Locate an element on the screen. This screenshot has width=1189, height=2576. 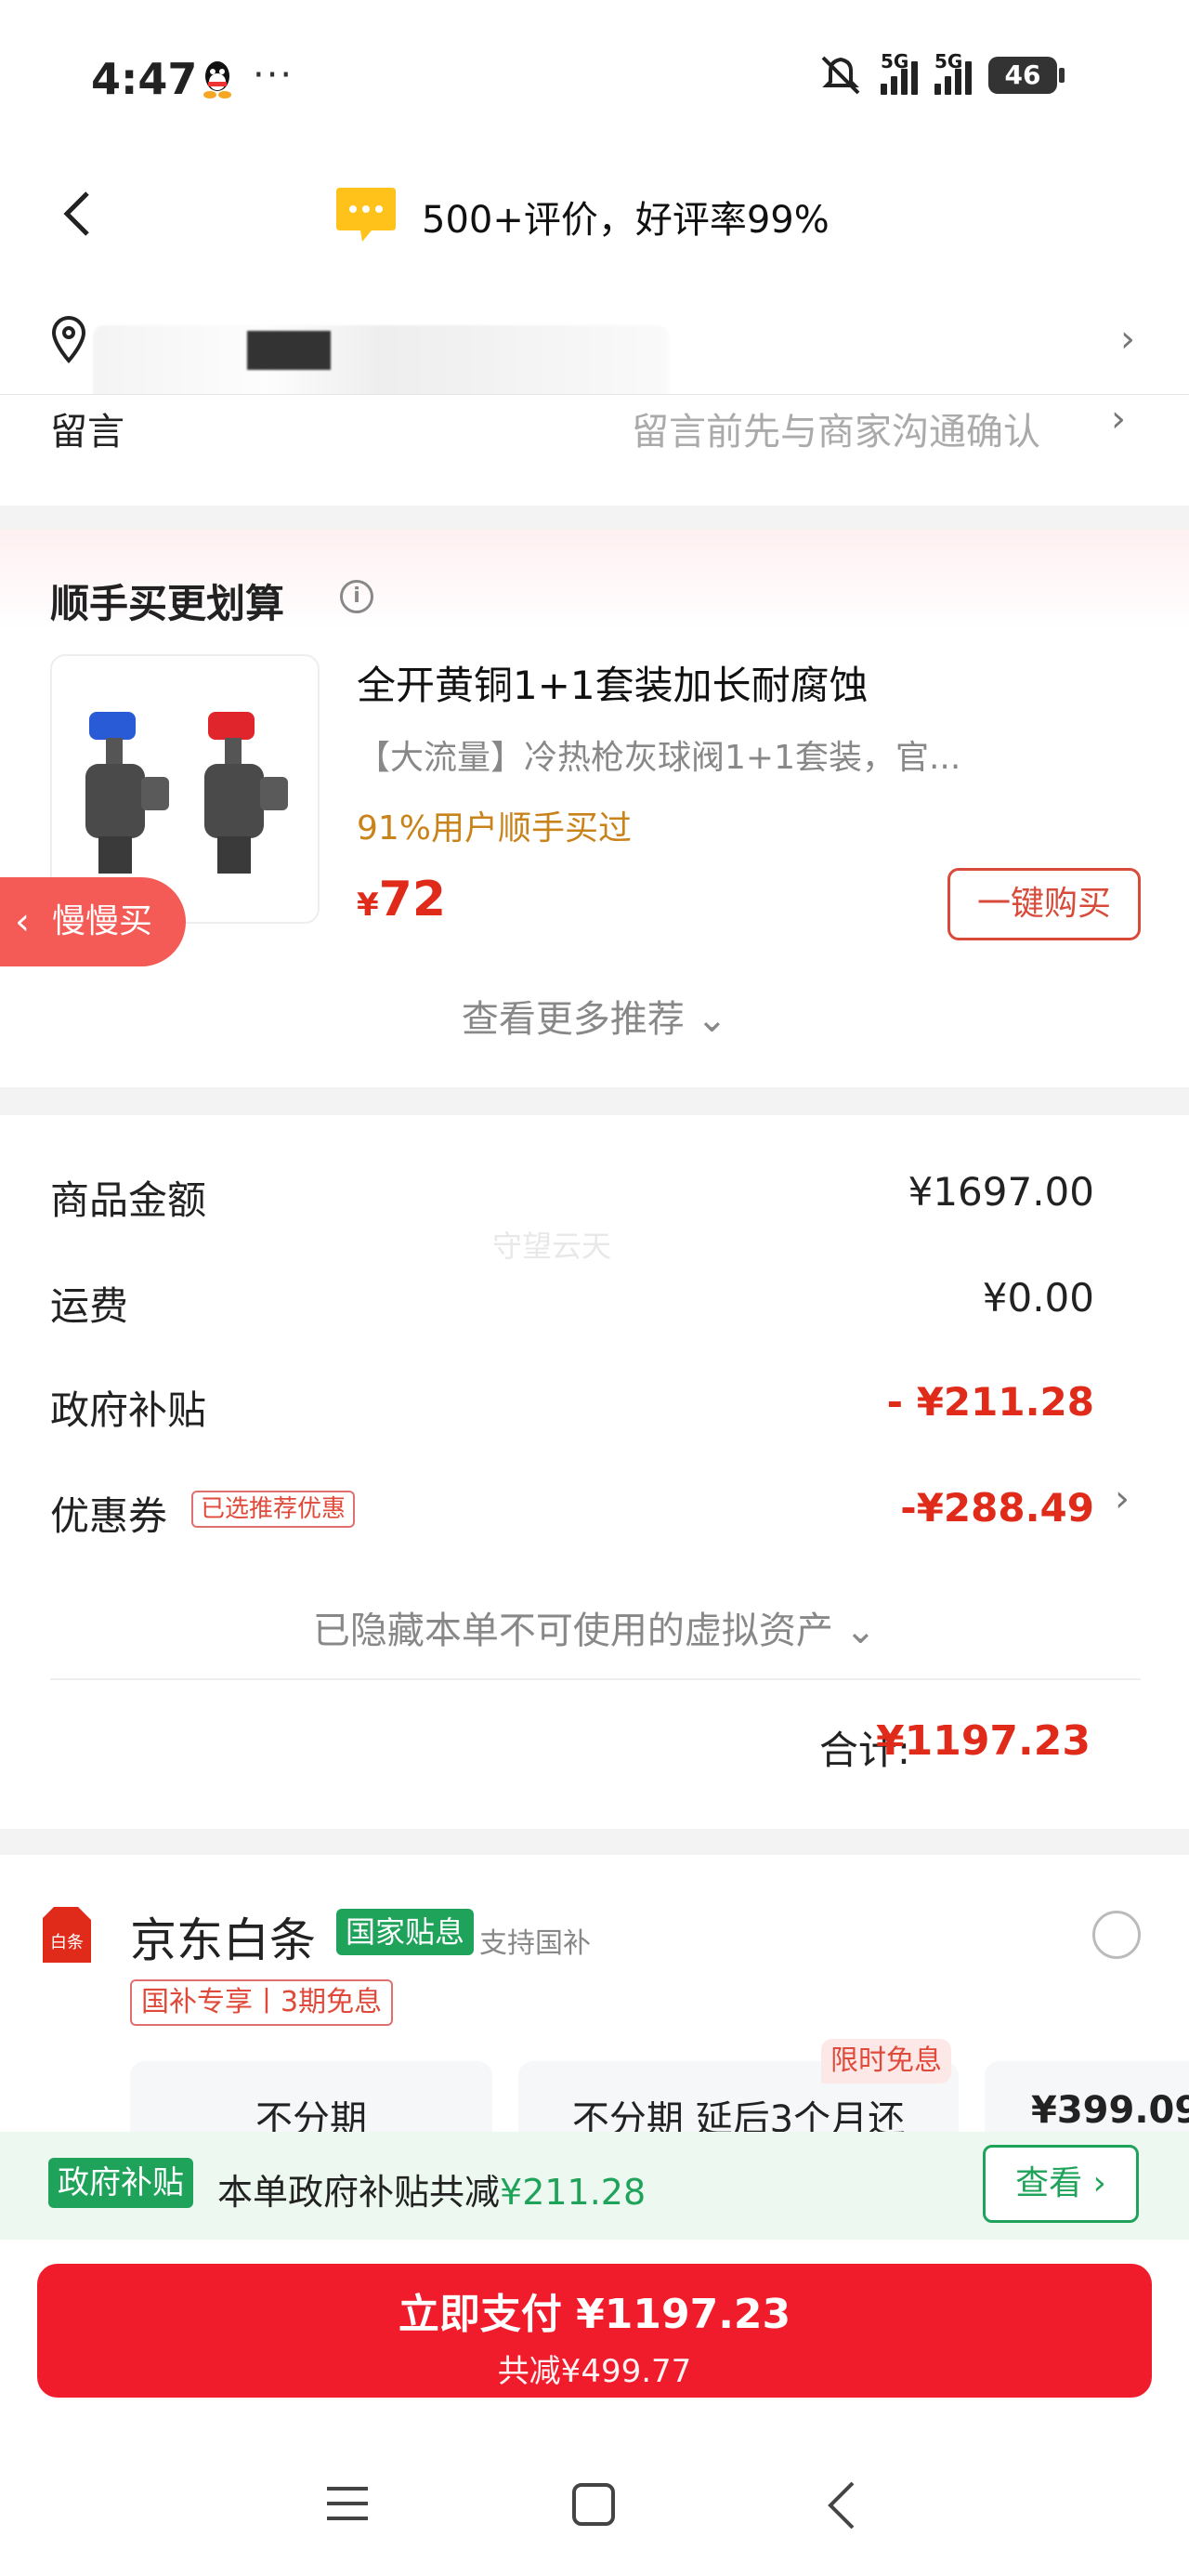
gov-subsidy-desc: 本单政府补贴共减 is located at coordinates (359, 2192).